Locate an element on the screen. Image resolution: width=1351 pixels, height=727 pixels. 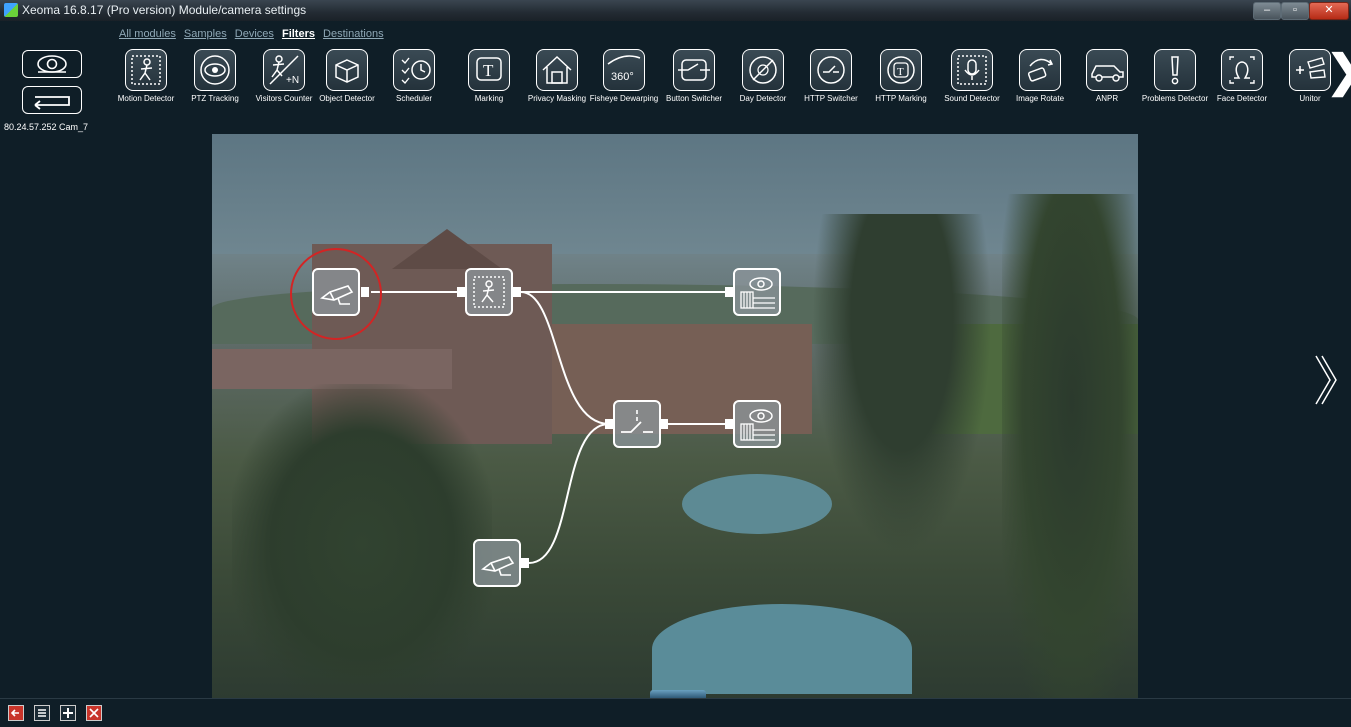
face-detector-icon is located at coordinates (1242, 70).